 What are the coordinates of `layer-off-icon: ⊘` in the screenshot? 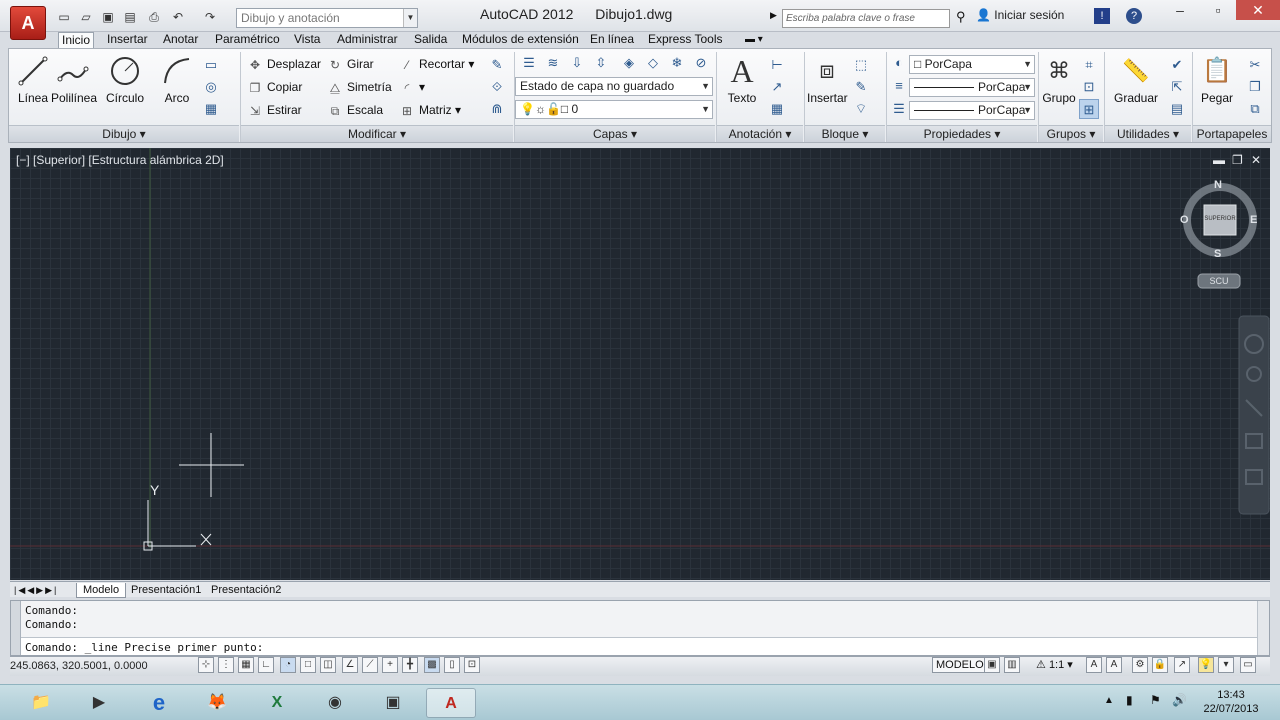 It's located at (701, 63).